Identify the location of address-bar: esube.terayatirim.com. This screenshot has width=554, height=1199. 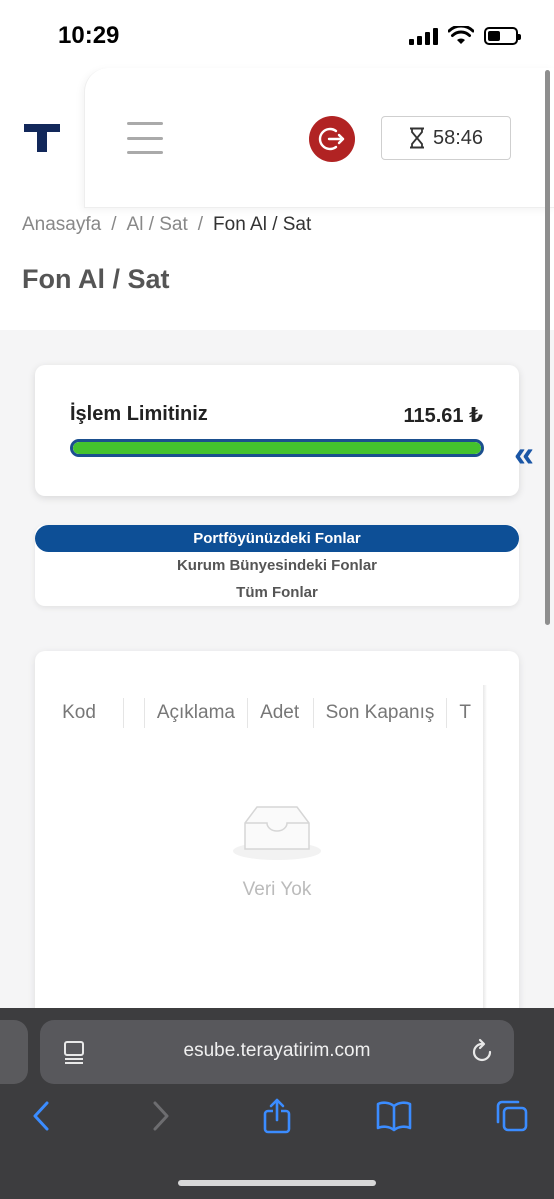
(277, 1052).